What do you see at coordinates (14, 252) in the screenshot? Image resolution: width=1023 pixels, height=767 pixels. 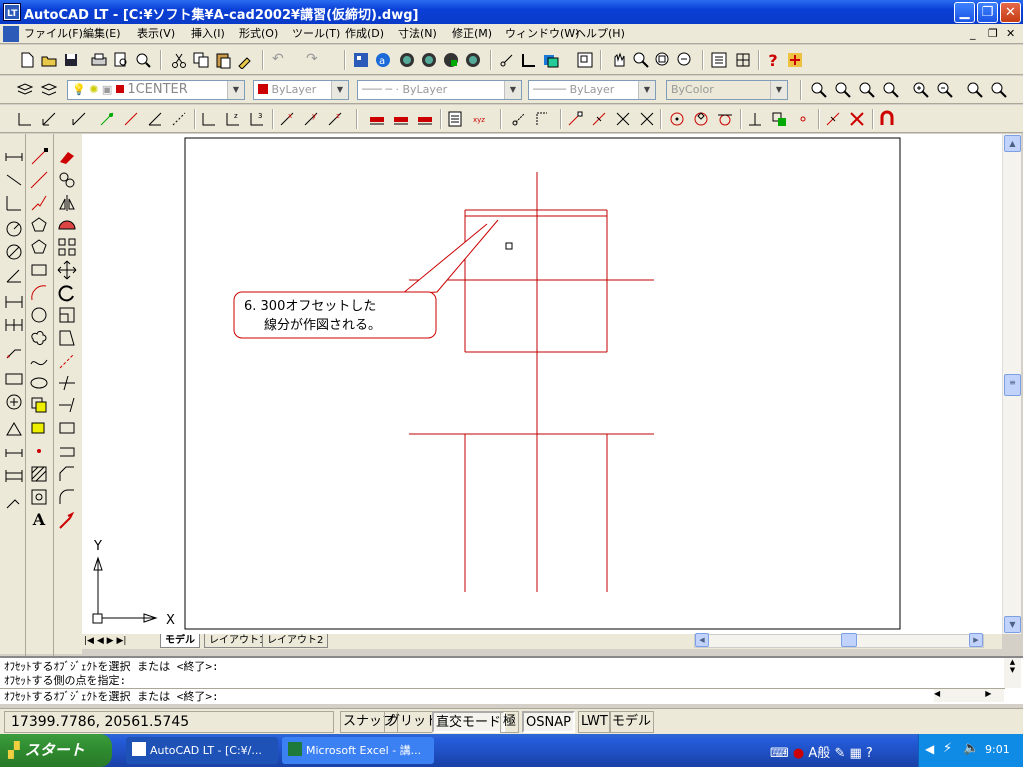 I see `dim-diameter-tool-icon` at bounding box center [14, 252].